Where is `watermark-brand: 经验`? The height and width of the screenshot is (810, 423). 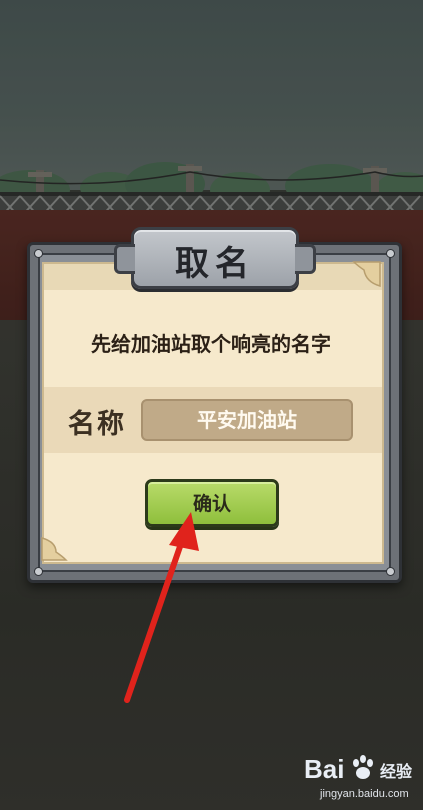 watermark-brand: 经验 is located at coordinates (396, 771).